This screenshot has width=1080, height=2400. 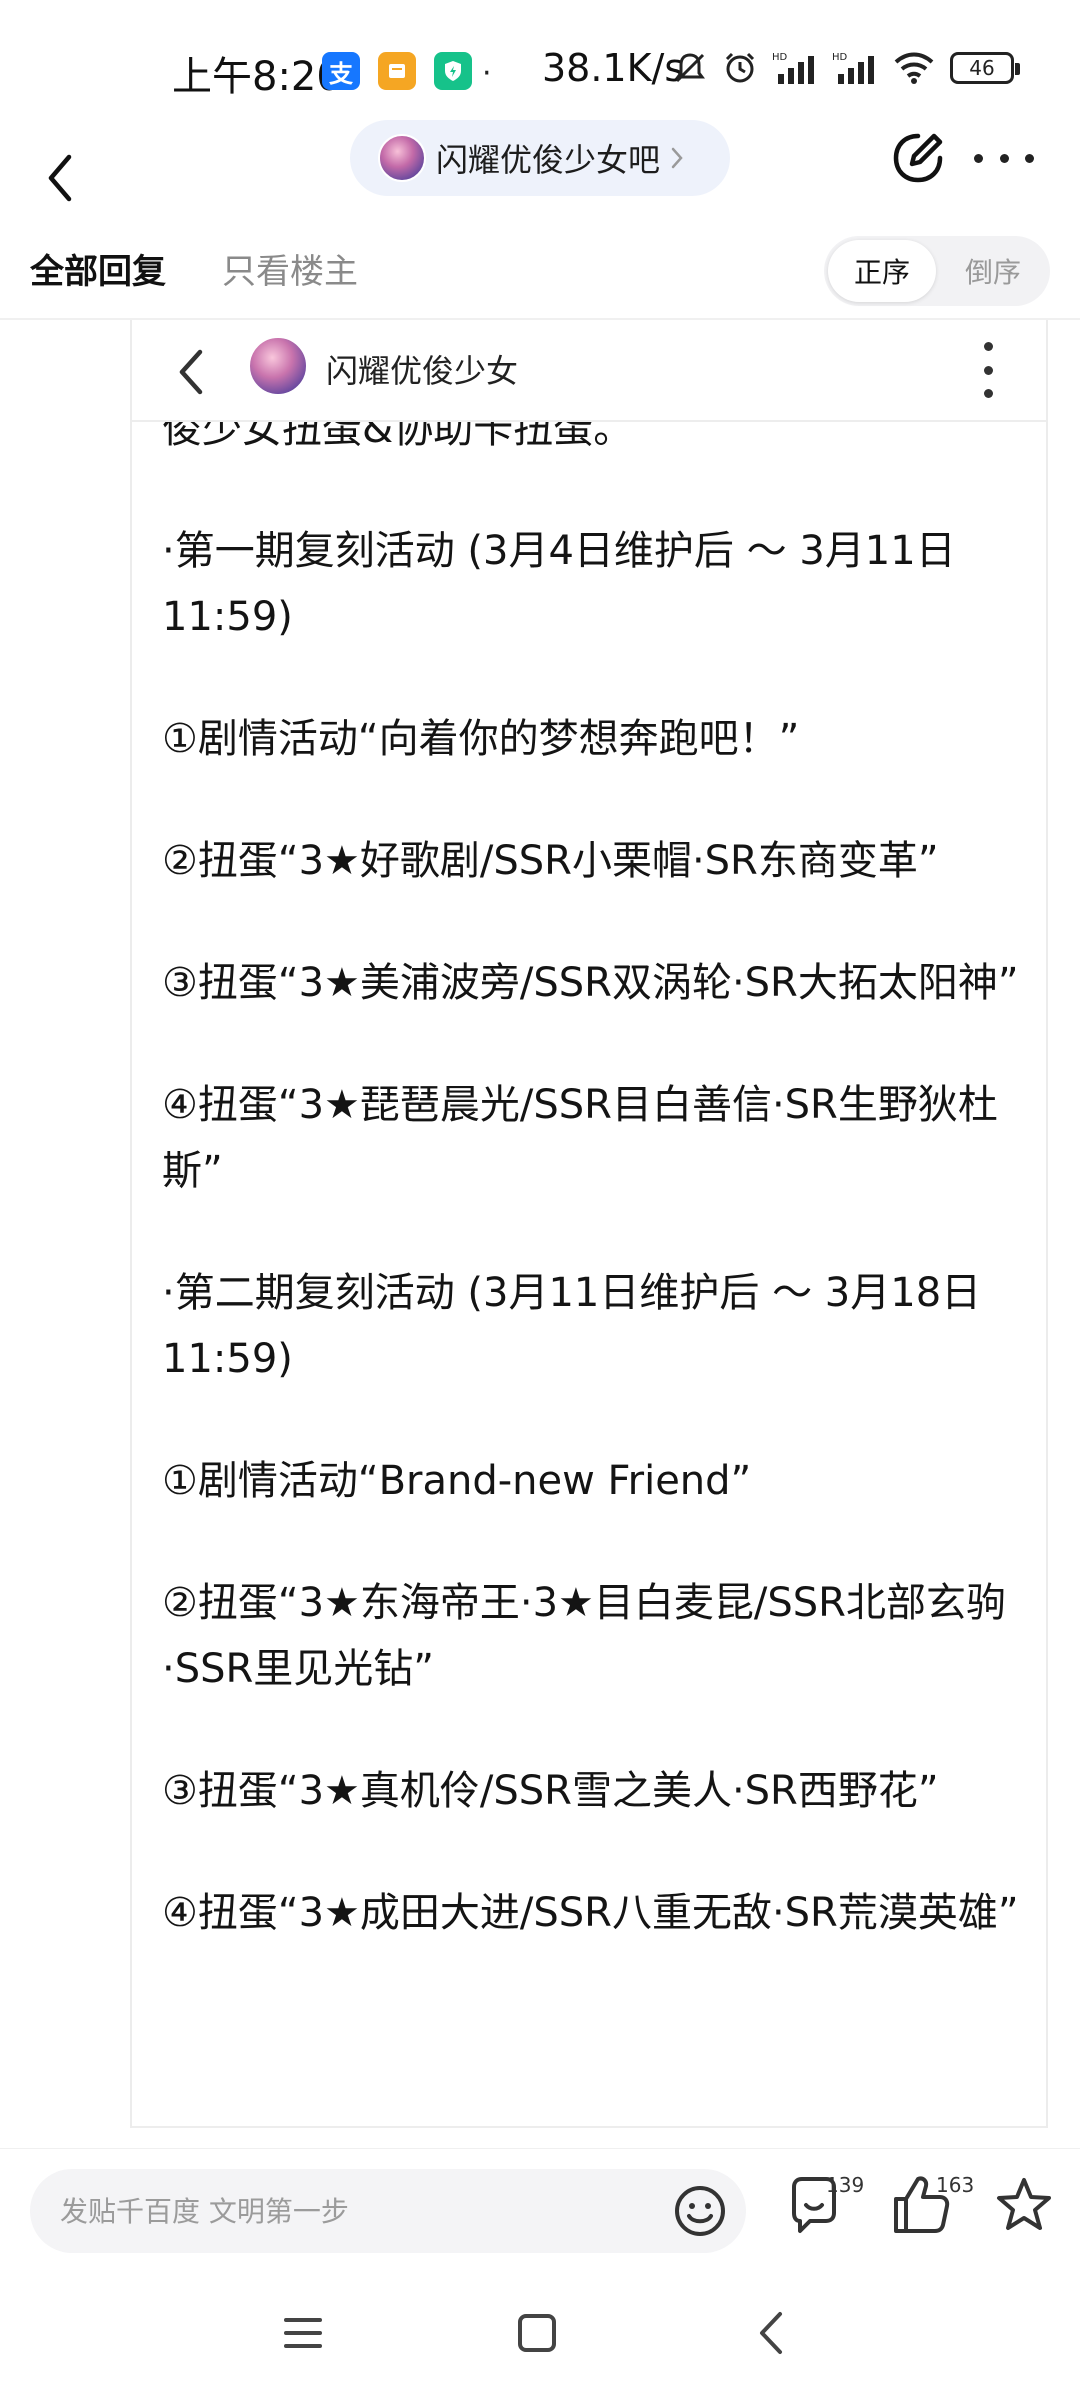 I want to click on card-avatar, so click(x=278, y=366).